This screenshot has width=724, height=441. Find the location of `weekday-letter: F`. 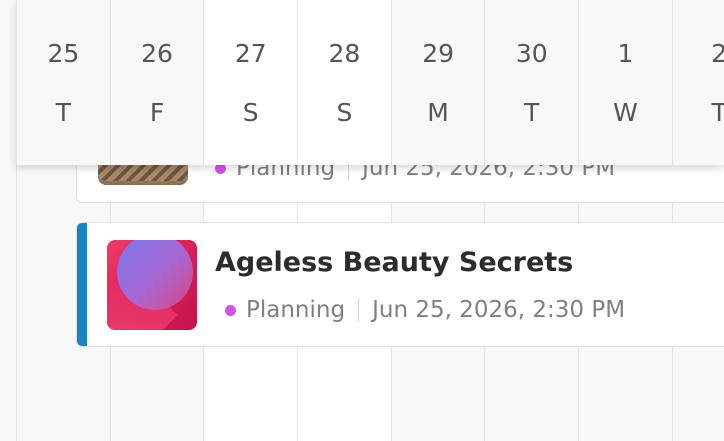

weekday-letter: F is located at coordinates (157, 112).